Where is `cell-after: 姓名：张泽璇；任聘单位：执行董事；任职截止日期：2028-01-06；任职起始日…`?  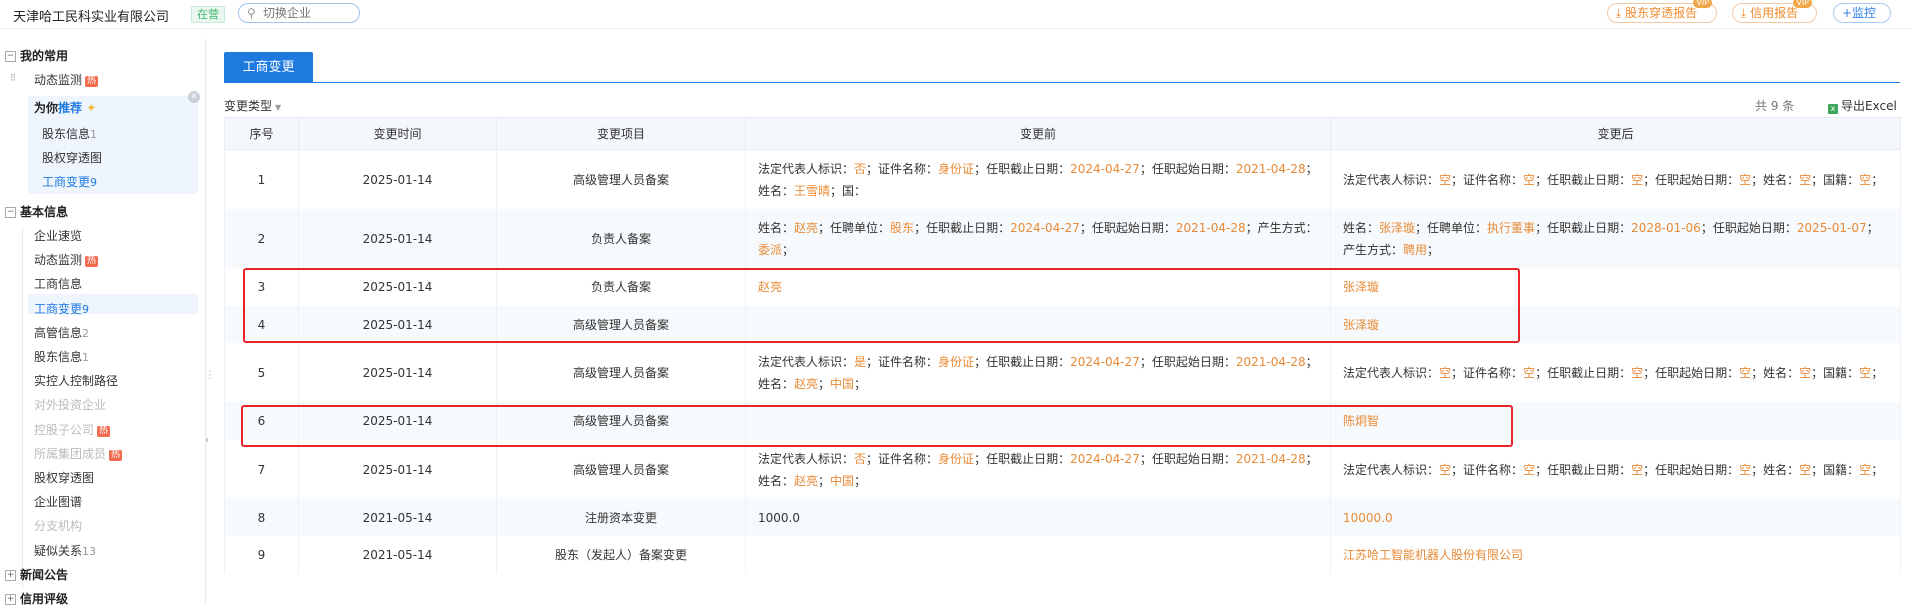 cell-after: 姓名：张泽璇；任聘单位：执行董事；任职截止日期：2028-01-06；任职起始日… is located at coordinates (1615, 238).